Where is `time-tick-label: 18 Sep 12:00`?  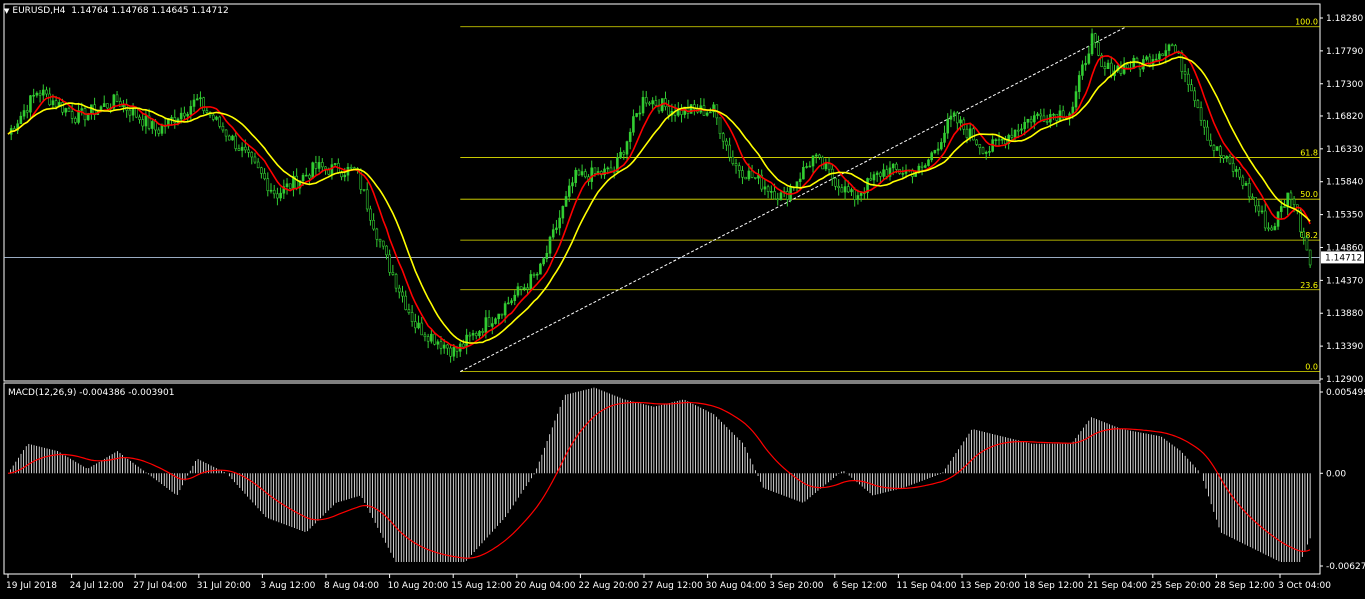 time-tick-label: 18 Sep 12:00 is located at coordinates (1054, 586).